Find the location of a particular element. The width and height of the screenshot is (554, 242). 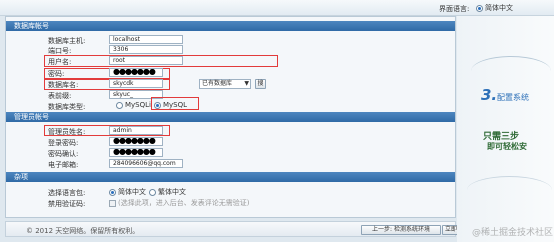

interface-language-option: 简体中文 is located at coordinates (494, 8).